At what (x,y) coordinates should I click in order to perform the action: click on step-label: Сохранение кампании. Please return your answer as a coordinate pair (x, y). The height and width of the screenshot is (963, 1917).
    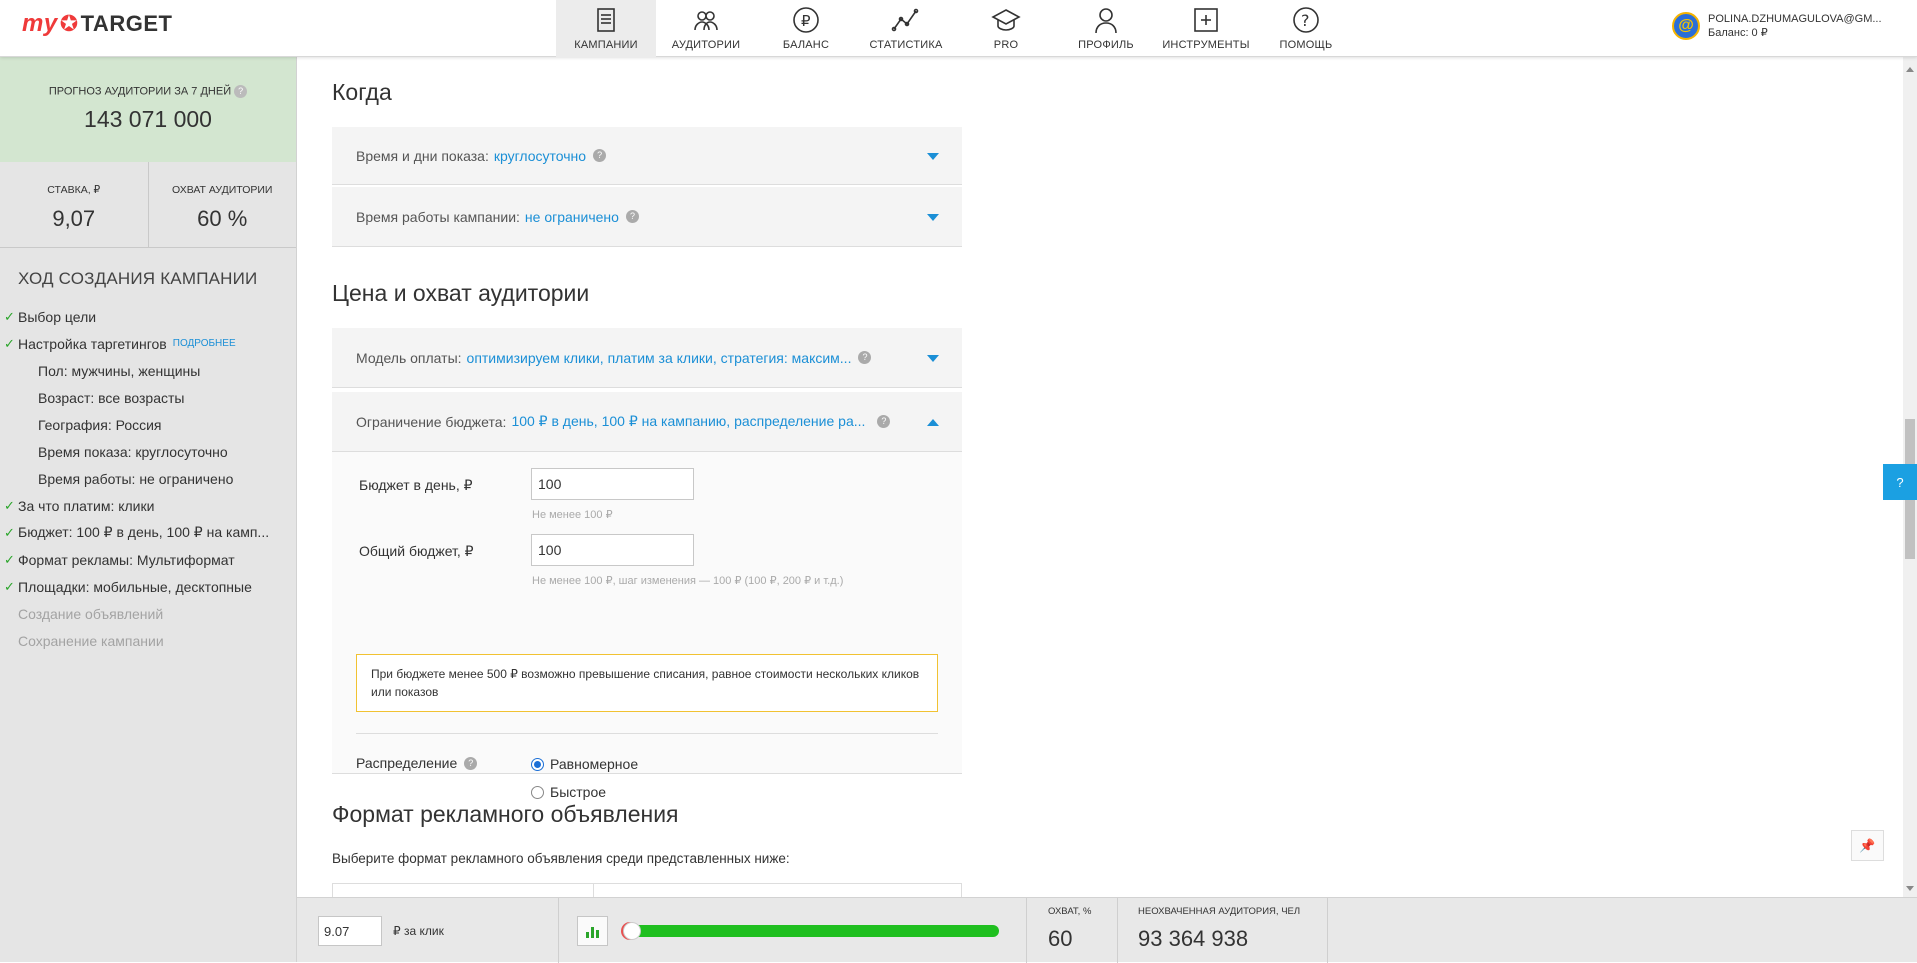
    Looking at the image, I should click on (91, 640).